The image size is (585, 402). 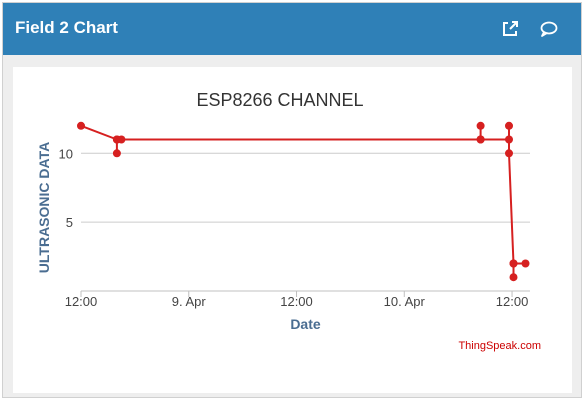 What do you see at coordinates (405, 301) in the screenshot?
I see `x-tick-label: 10. Apr` at bounding box center [405, 301].